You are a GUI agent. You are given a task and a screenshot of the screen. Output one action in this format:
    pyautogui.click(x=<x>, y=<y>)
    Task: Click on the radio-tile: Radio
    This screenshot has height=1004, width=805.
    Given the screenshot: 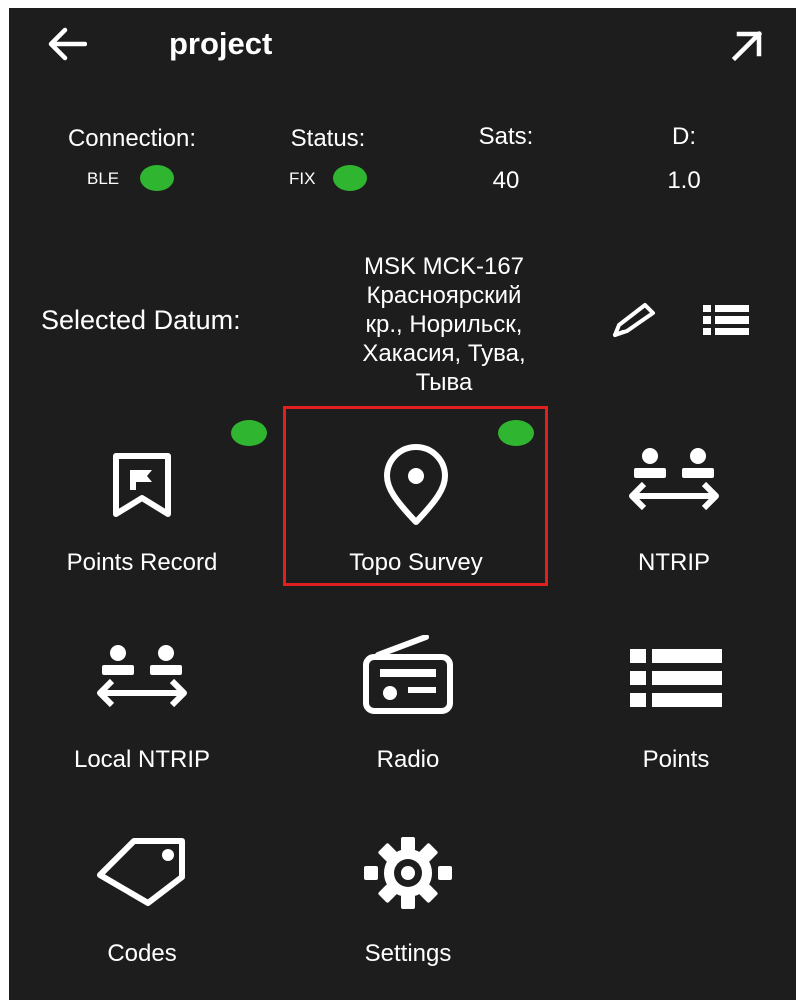 What is the action you would take?
    pyautogui.click(x=408, y=692)
    